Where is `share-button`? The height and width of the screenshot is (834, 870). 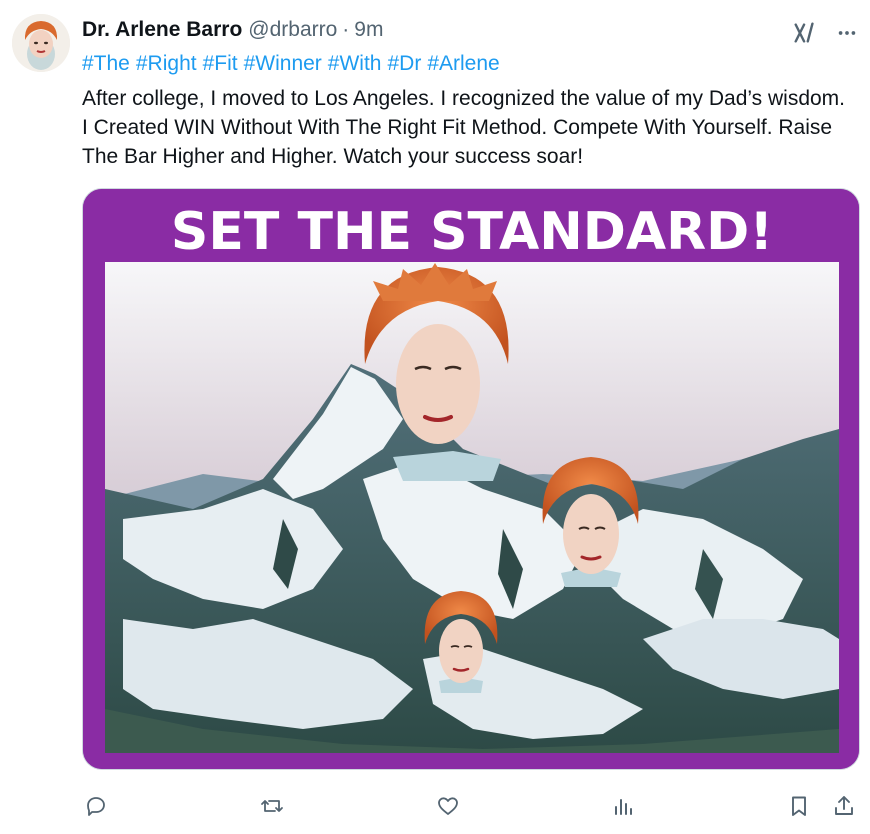
share-button is located at coordinates (844, 806).